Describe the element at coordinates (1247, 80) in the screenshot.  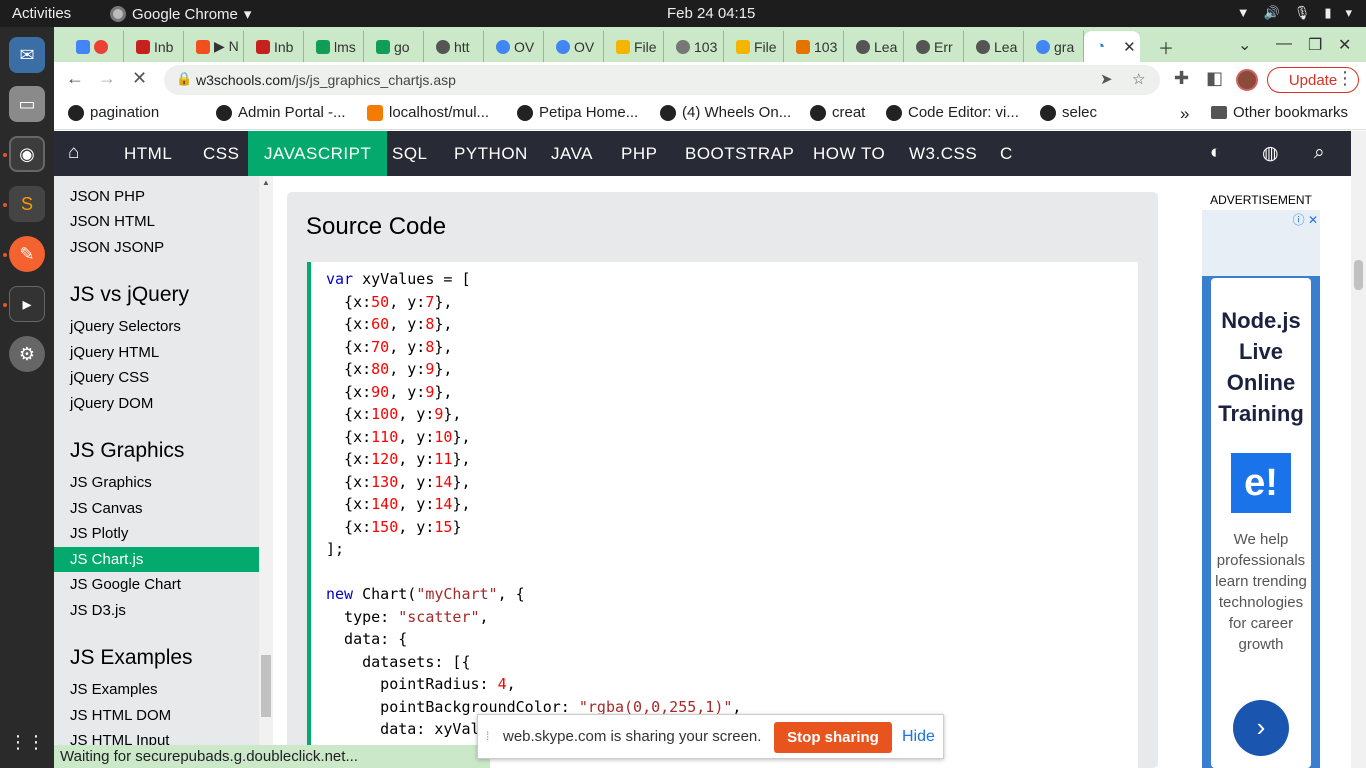
I see `profile-avatar` at that location.